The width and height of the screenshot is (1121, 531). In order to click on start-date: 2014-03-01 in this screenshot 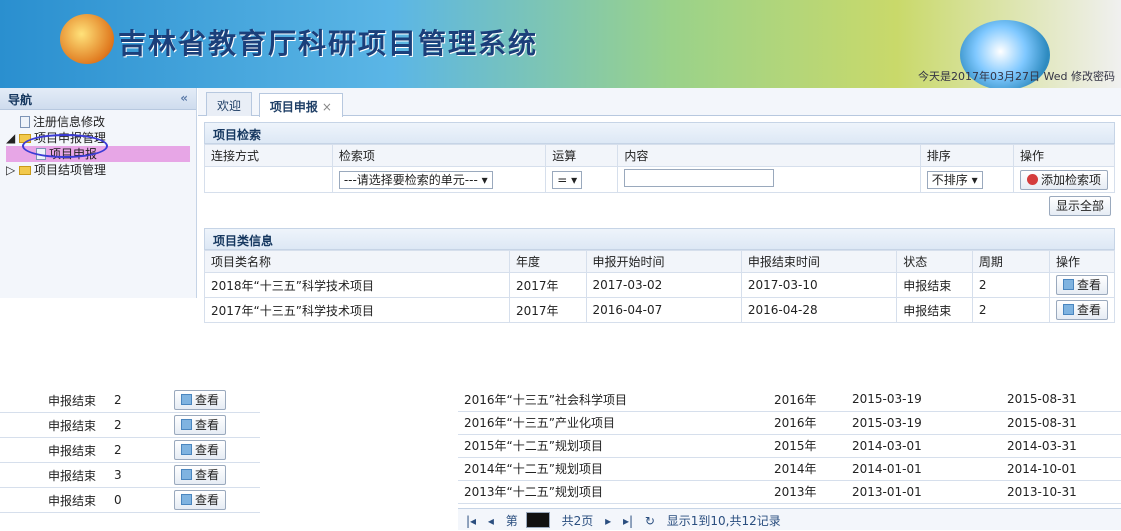, I will do `click(923, 446)`.